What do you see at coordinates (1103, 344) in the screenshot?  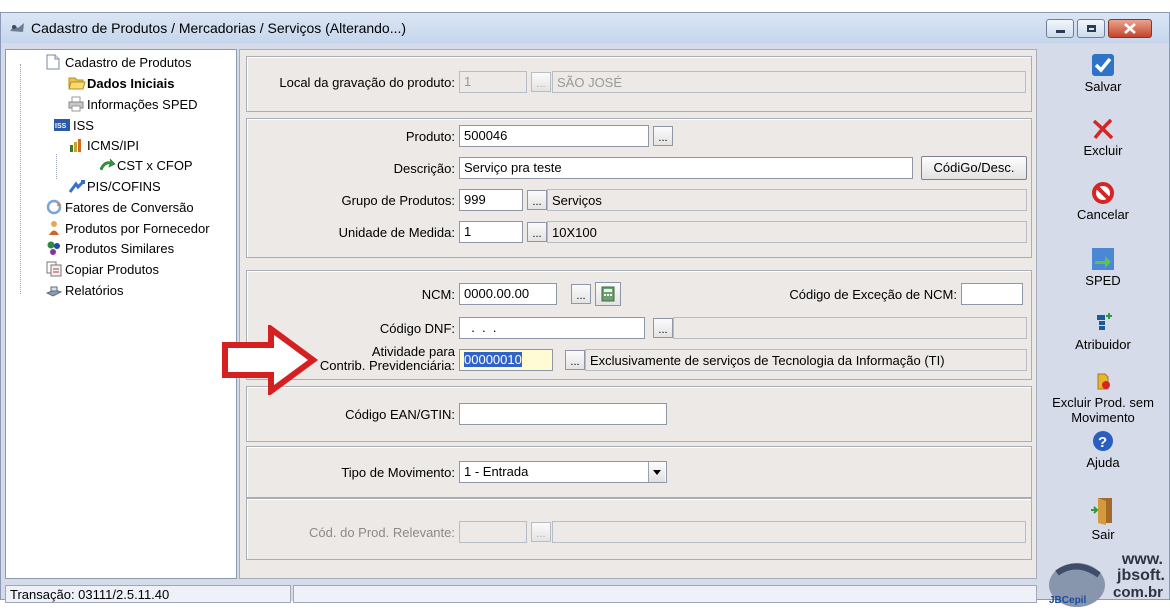 I see `atribuidor-label: Atribuidor` at bounding box center [1103, 344].